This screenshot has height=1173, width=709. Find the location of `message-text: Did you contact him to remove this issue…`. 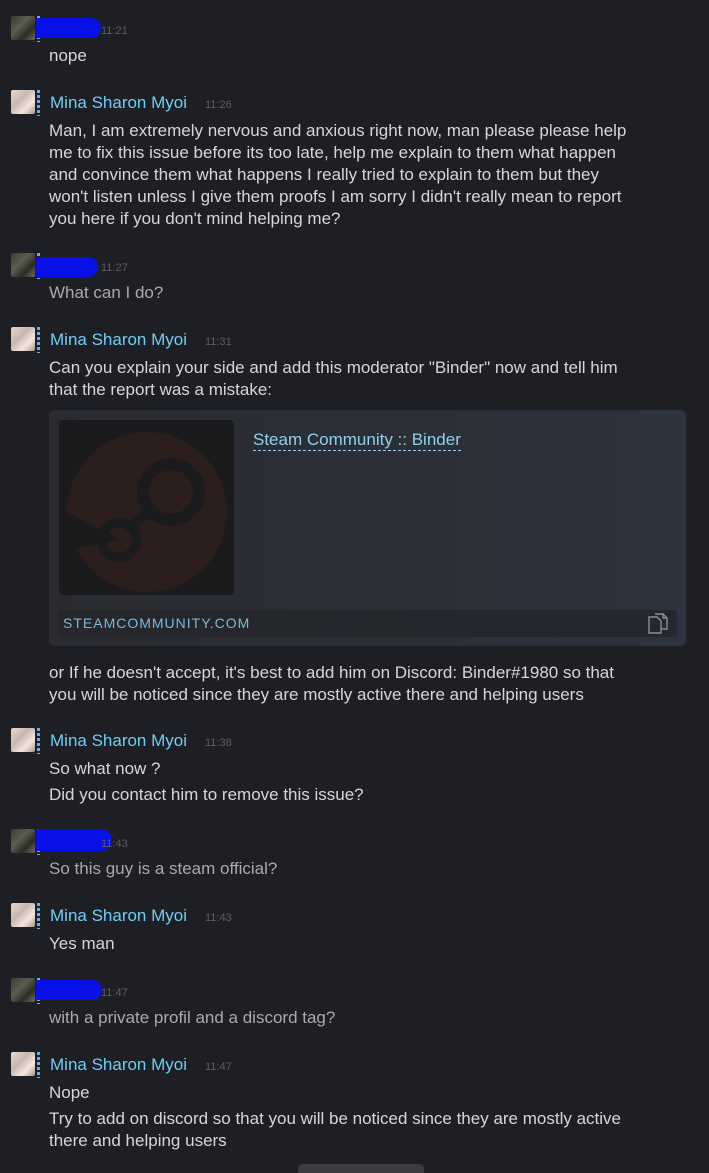

message-text: Did you contact him to remove this issue… is located at coordinates (206, 794).